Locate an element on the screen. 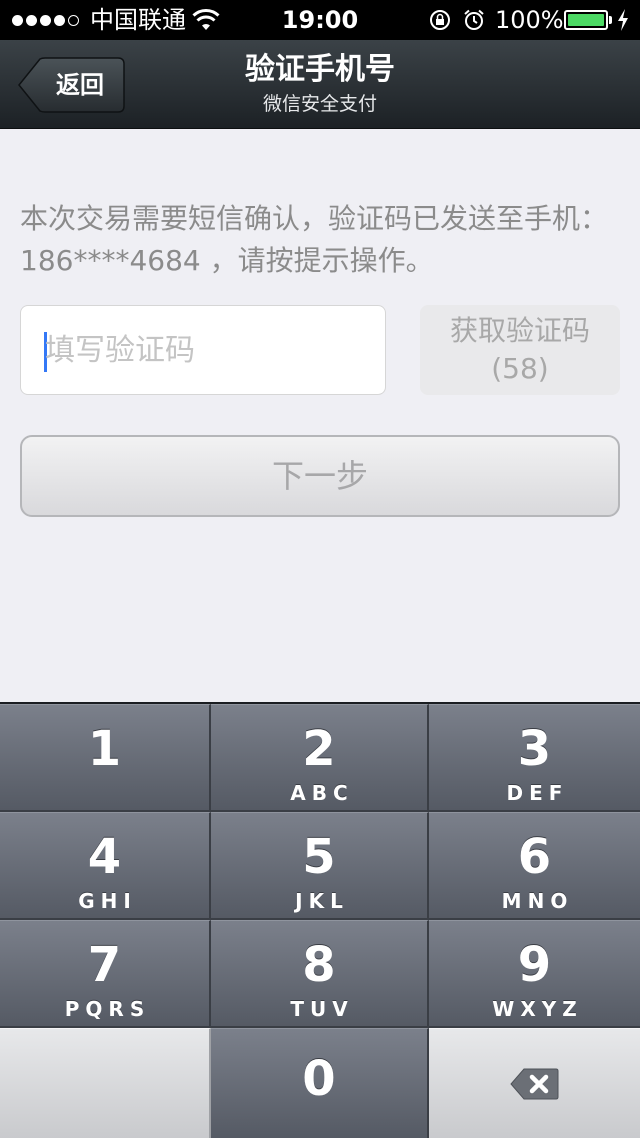  alarm-icon is located at coordinates (474, 19).